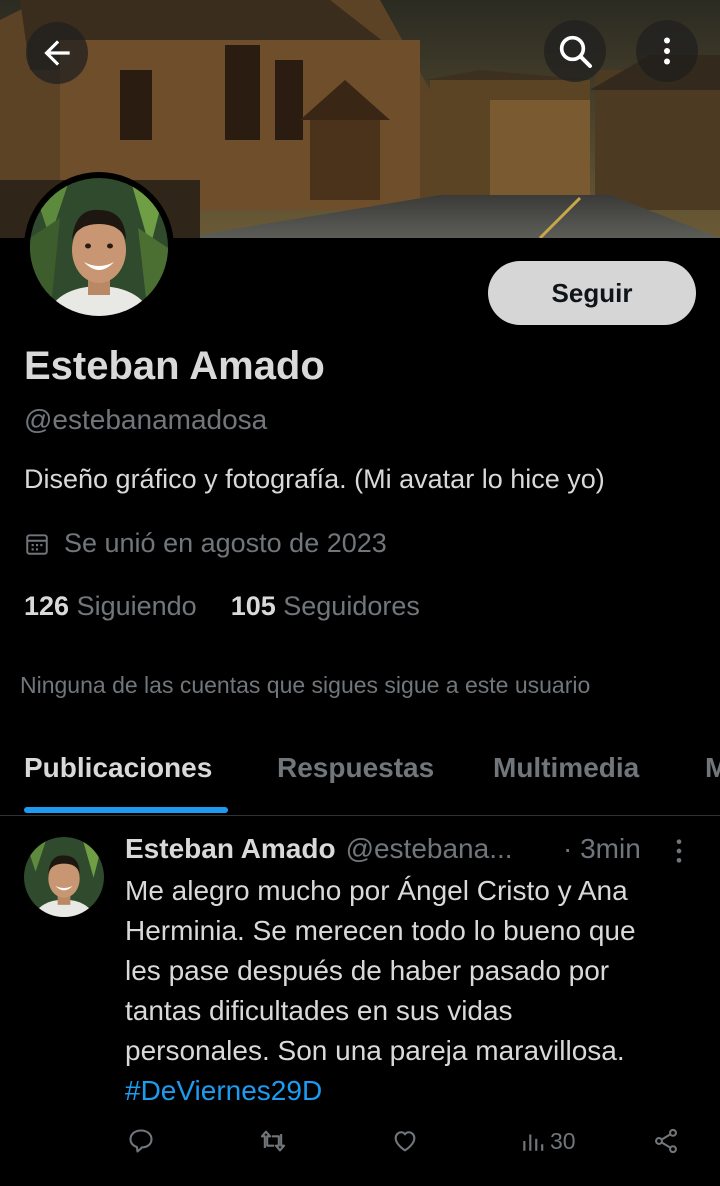  I want to click on tab-publicaciones: Publicaciones, so click(118, 768).